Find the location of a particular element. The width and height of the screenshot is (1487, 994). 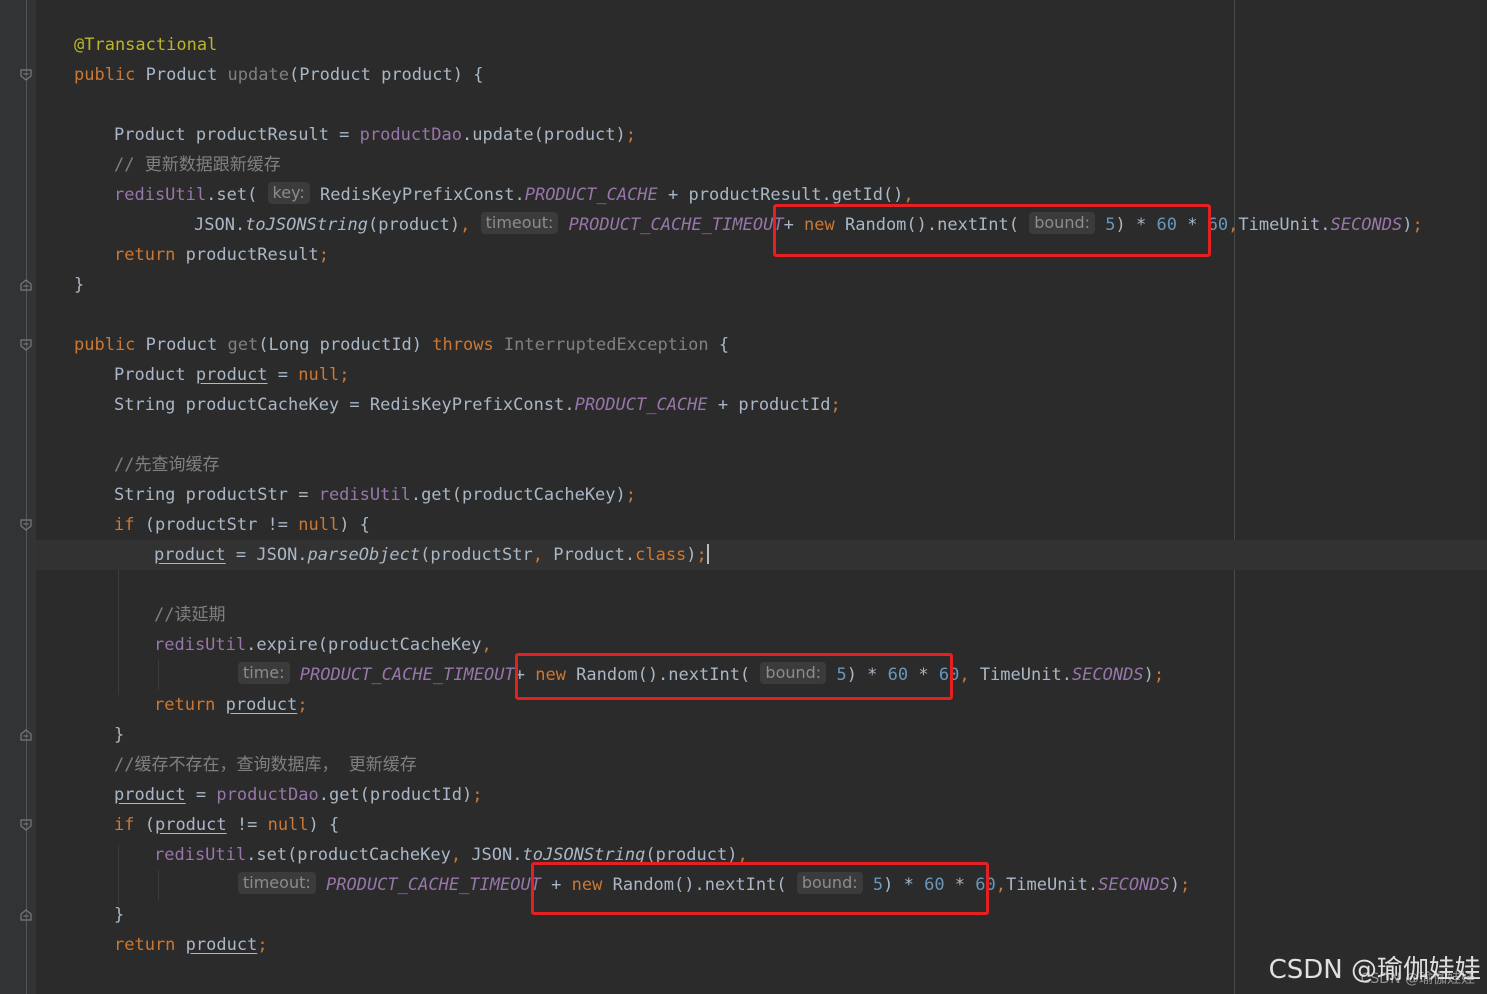

code-token: ) is located at coordinates (1175, 885).